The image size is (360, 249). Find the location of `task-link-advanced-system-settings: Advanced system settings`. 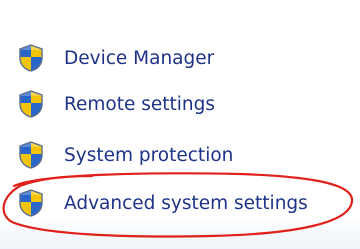

task-link-advanced-system-settings: Advanced system settings is located at coordinates (163, 203).